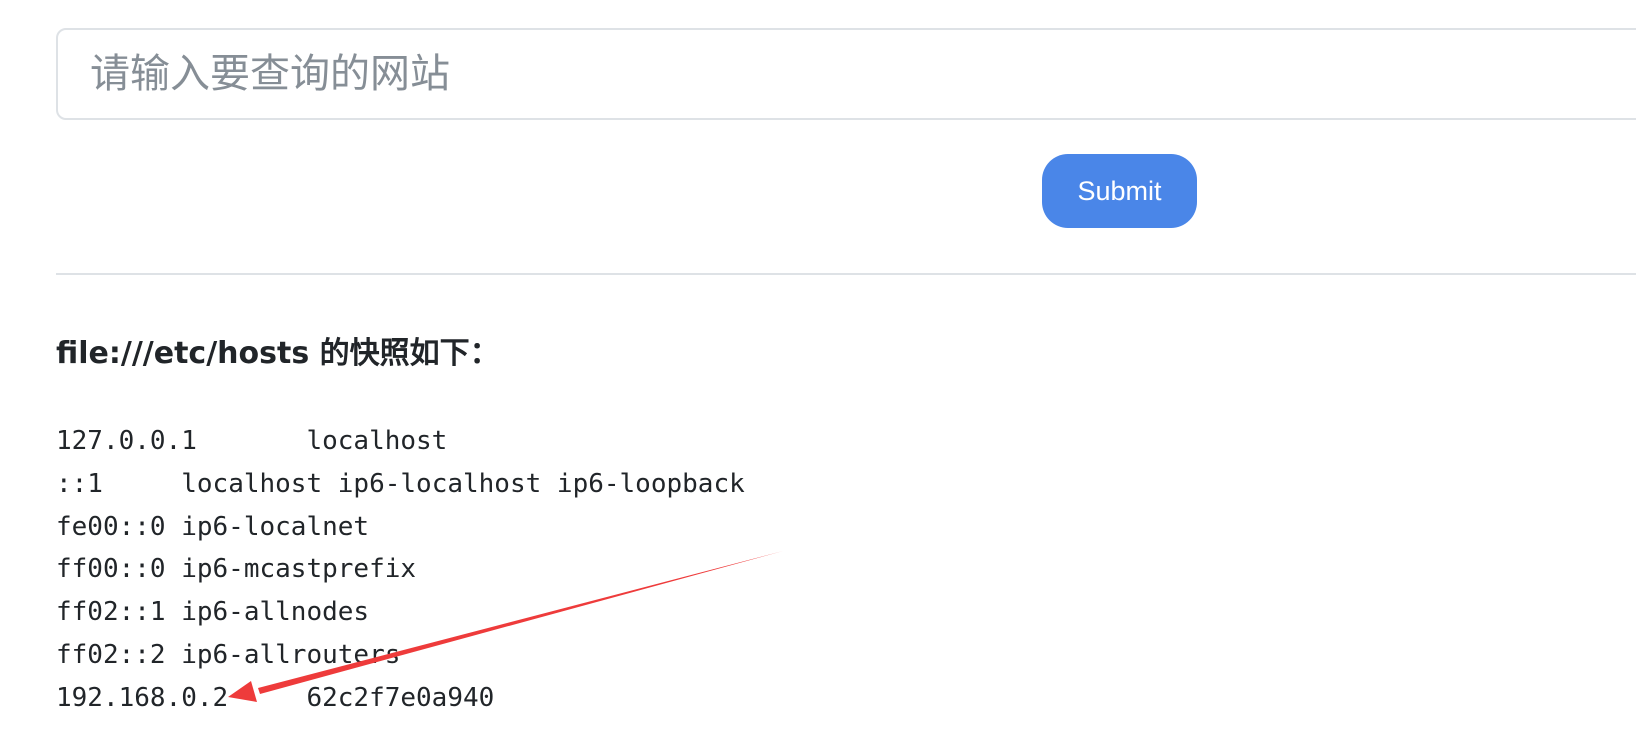 The image size is (1636, 754). What do you see at coordinates (846, 274) in the screenshot?
I see `divider` at bounding box center [846, 274].